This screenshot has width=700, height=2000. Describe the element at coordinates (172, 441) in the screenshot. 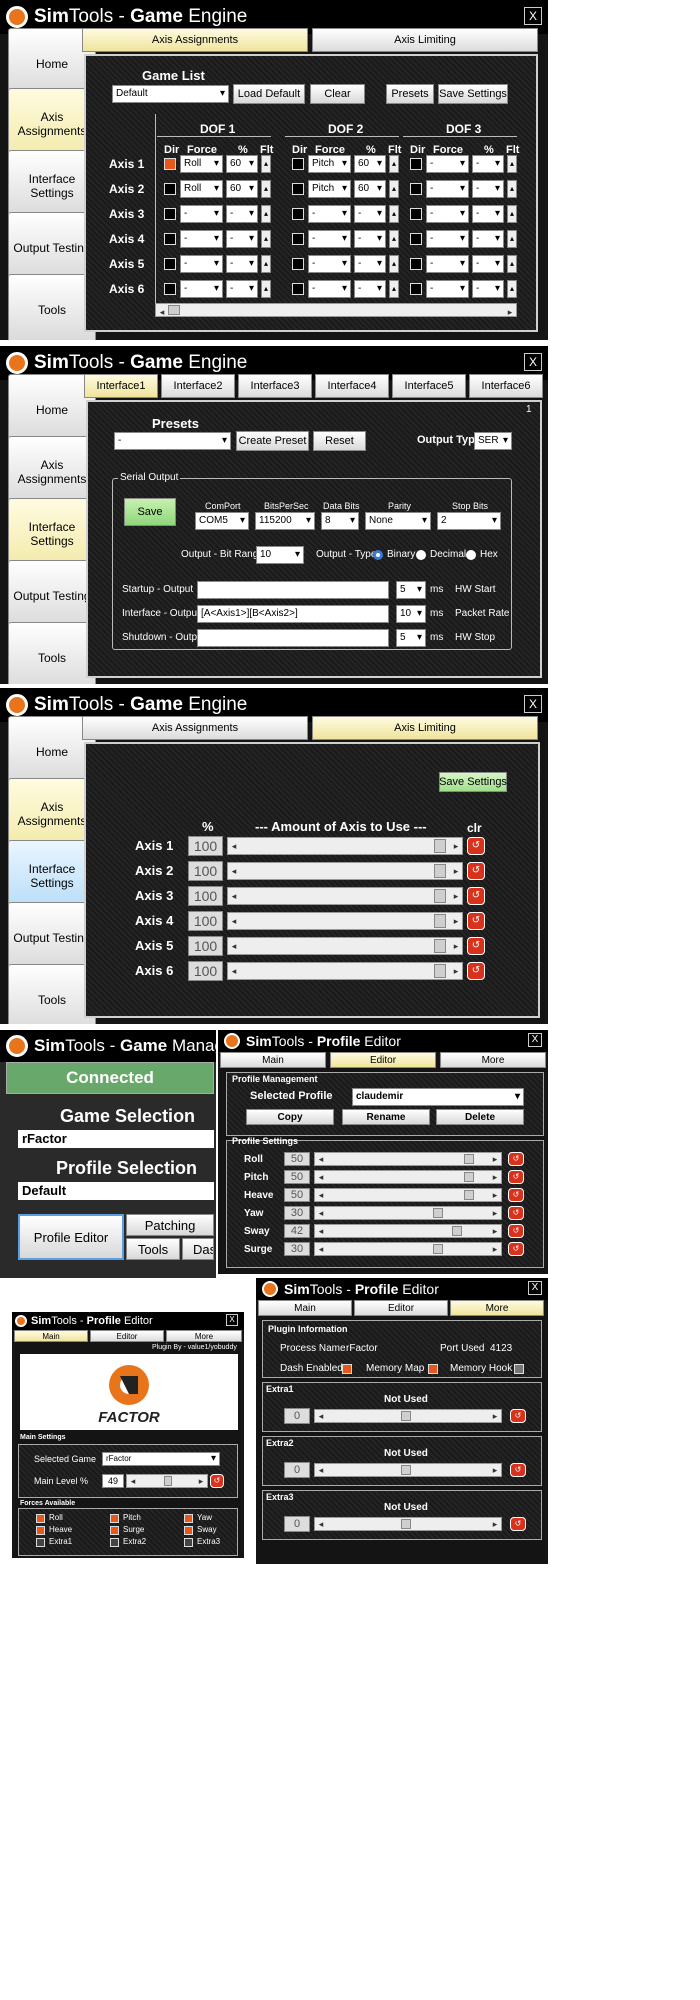

I see `preset-select: -` at that location.